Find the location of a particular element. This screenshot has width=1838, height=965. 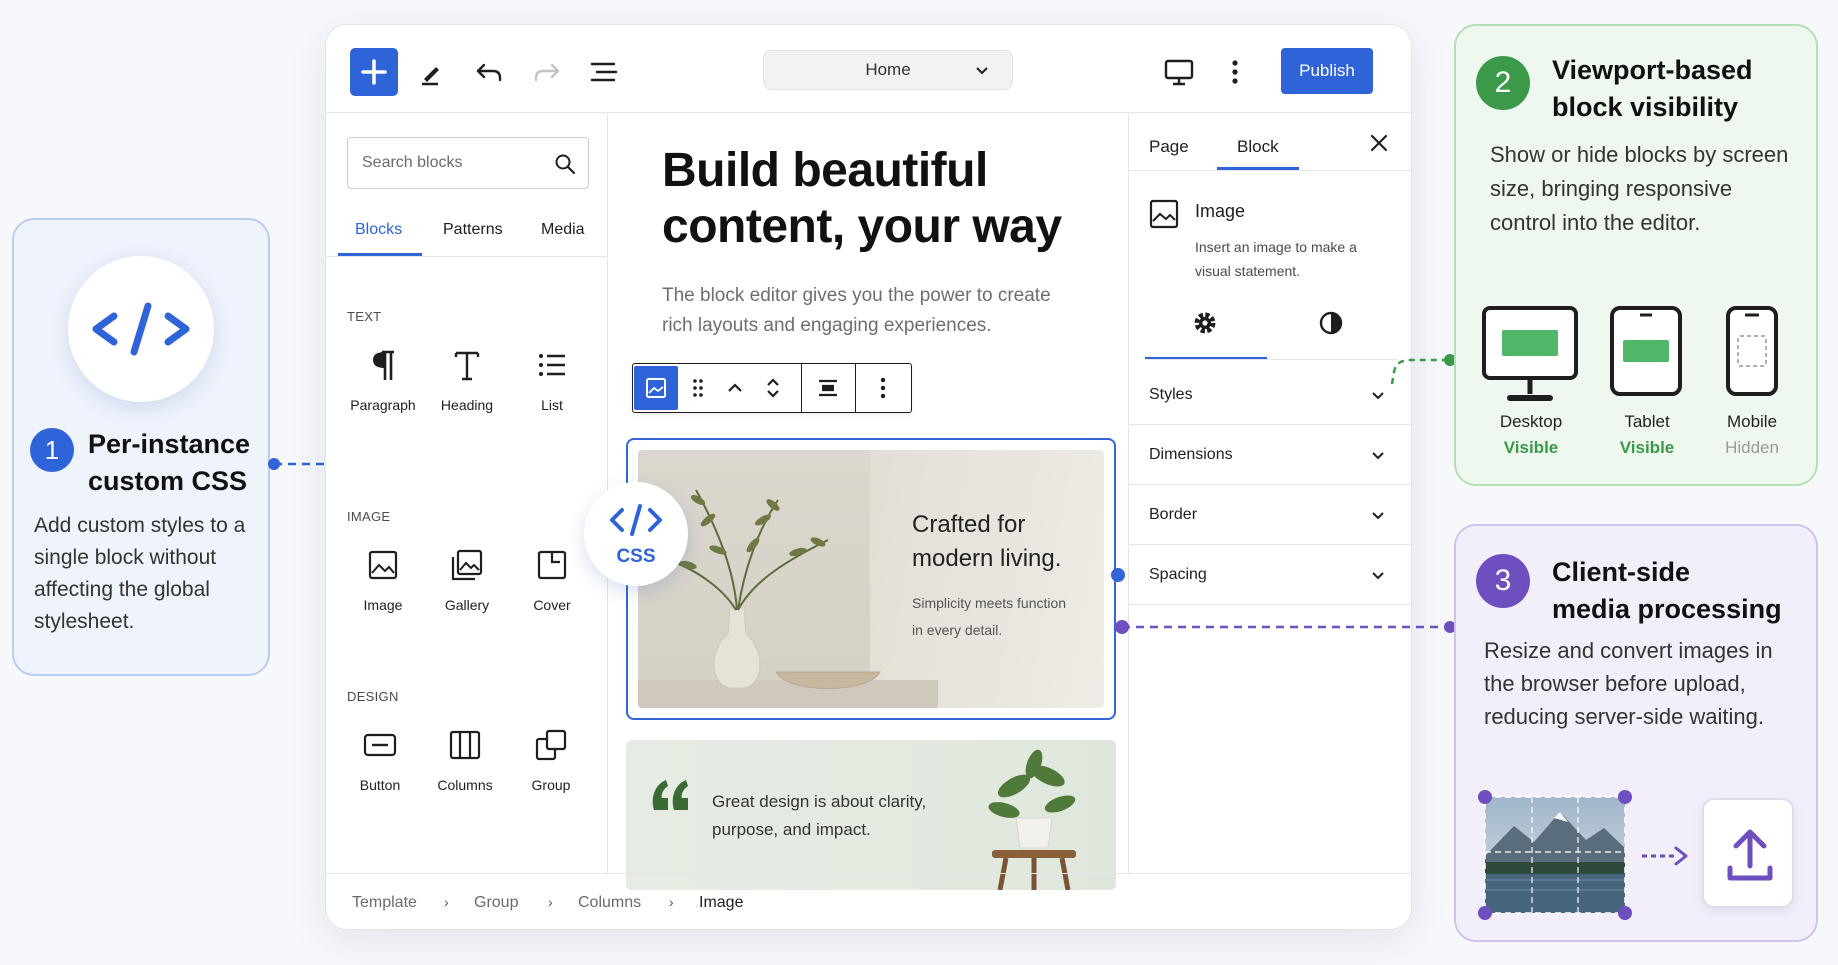

block-image: Image is located at coordinates (383, 579).